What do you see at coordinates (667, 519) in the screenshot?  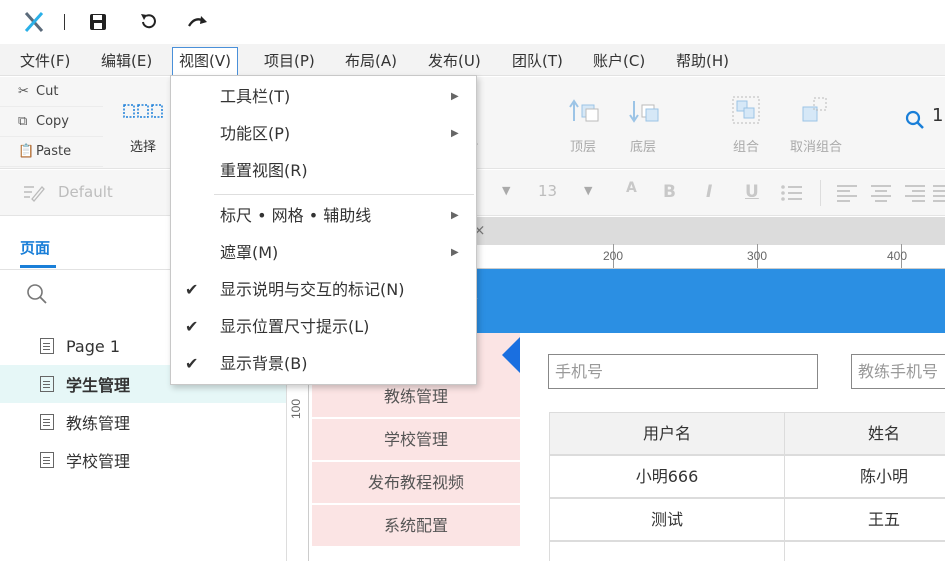 I see `table-cell: 测试` at bounding box center [667, 519].